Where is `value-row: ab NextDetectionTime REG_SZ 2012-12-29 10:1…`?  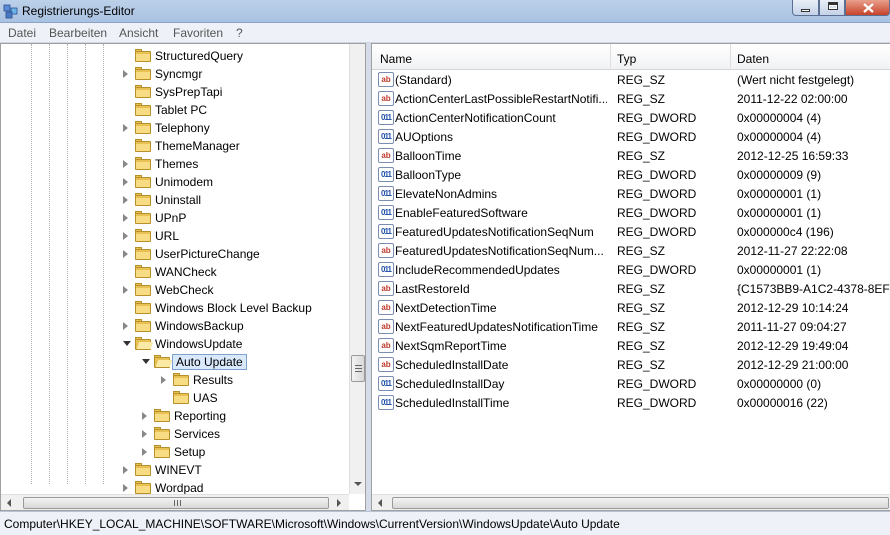
value-row: ab NextDetectionTime REG_SZ 2012-12-29 10:1… is located at coordinates (631, 307).